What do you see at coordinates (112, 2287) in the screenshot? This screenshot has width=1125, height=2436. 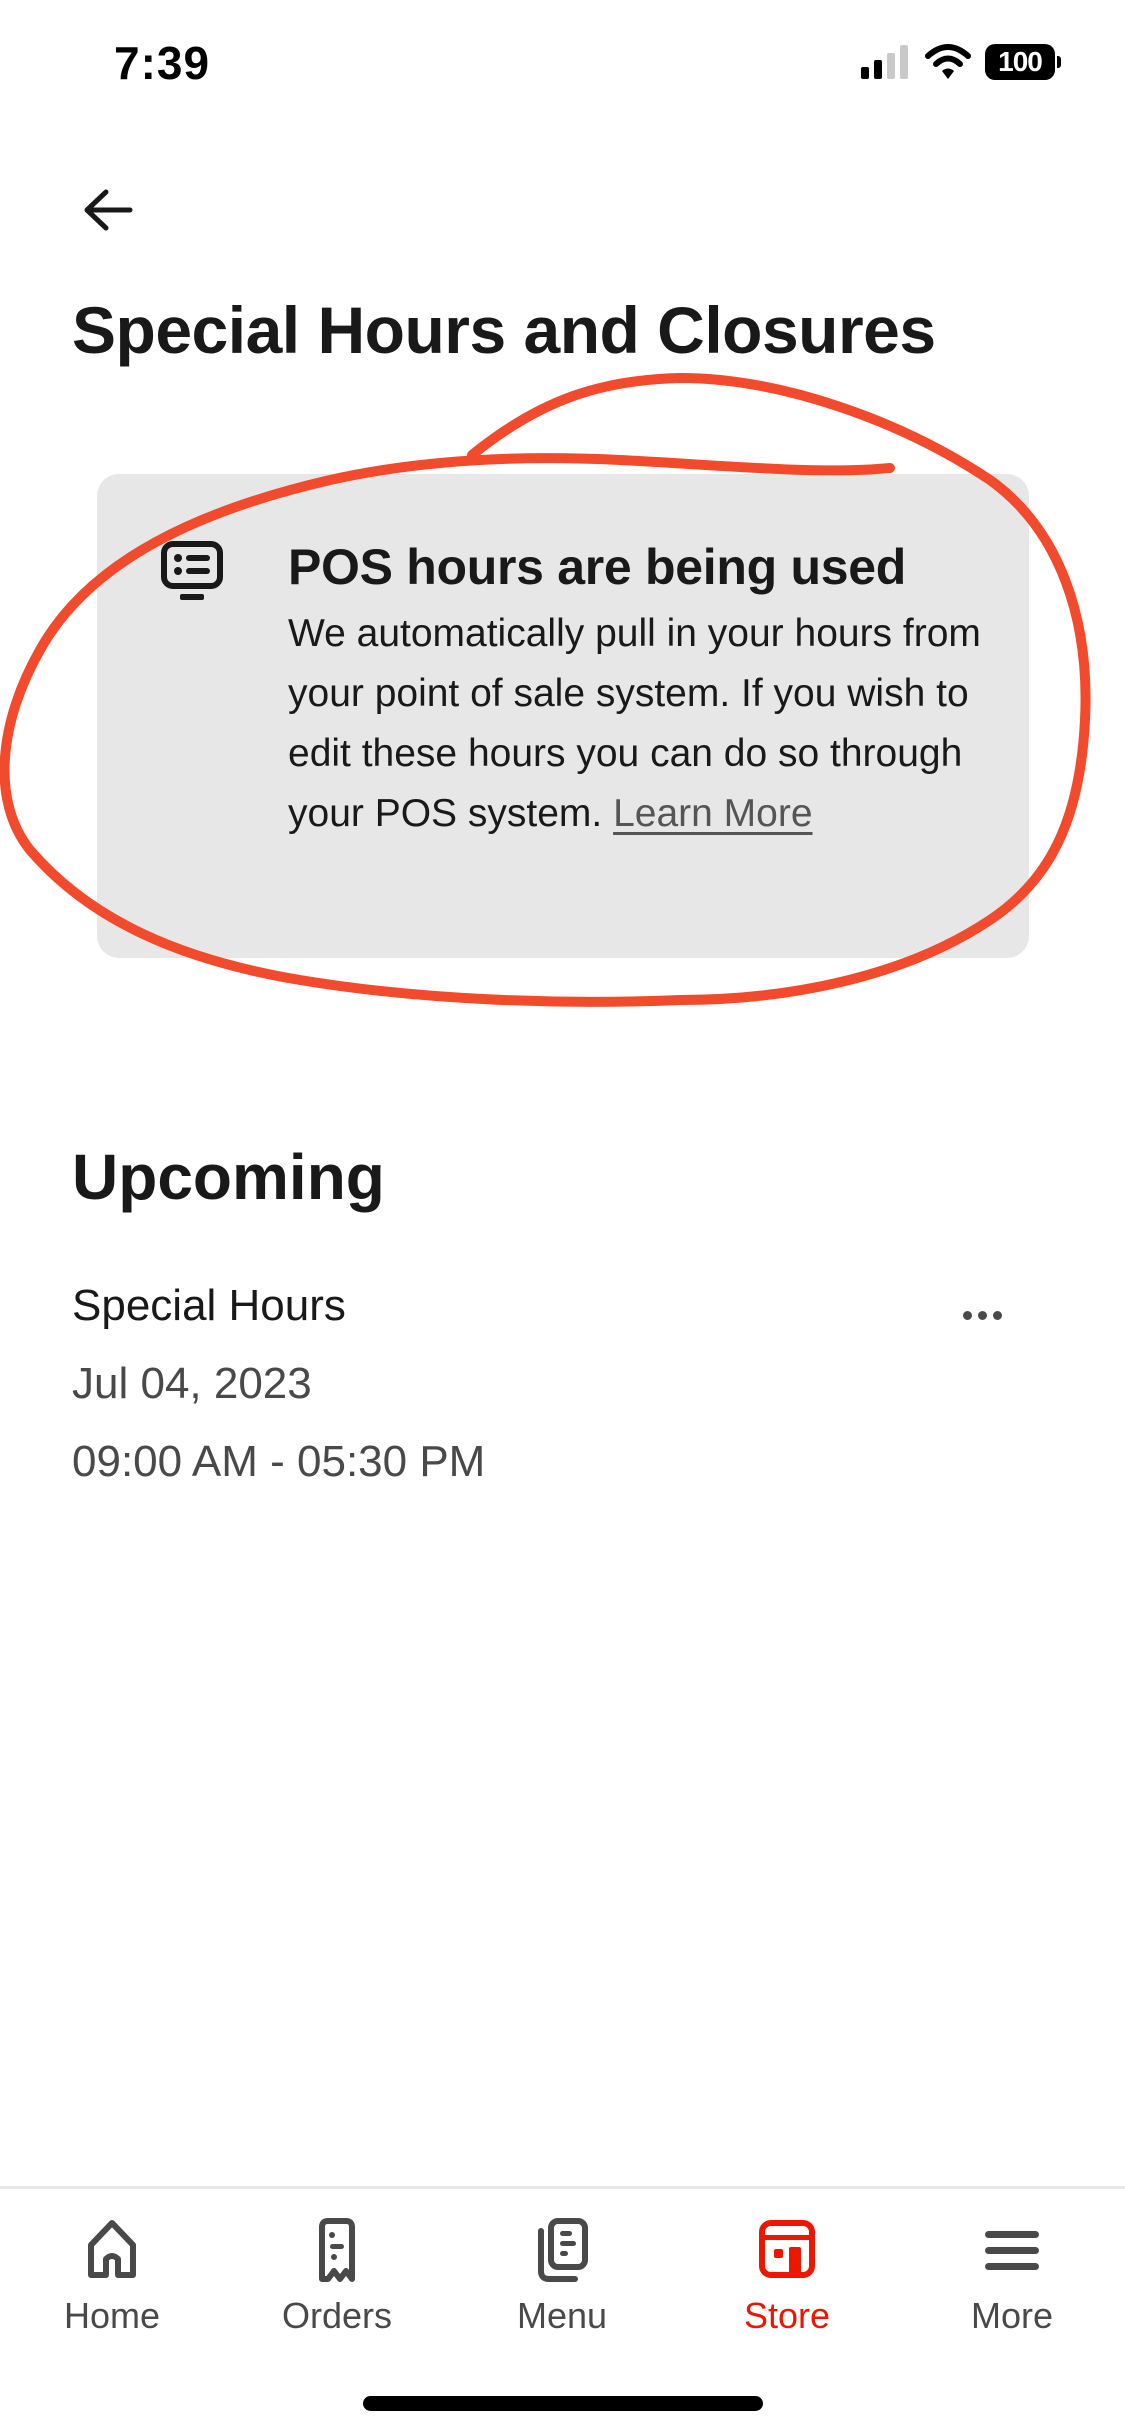 I see `tab-home: Home` at bounding box center [112, 2287].